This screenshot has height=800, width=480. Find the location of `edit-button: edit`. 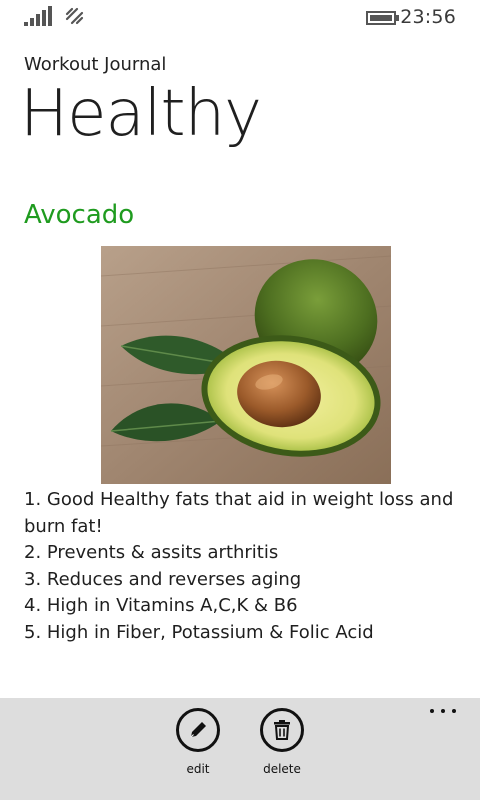

edit-button: edit is located at coordinates (198, 742).